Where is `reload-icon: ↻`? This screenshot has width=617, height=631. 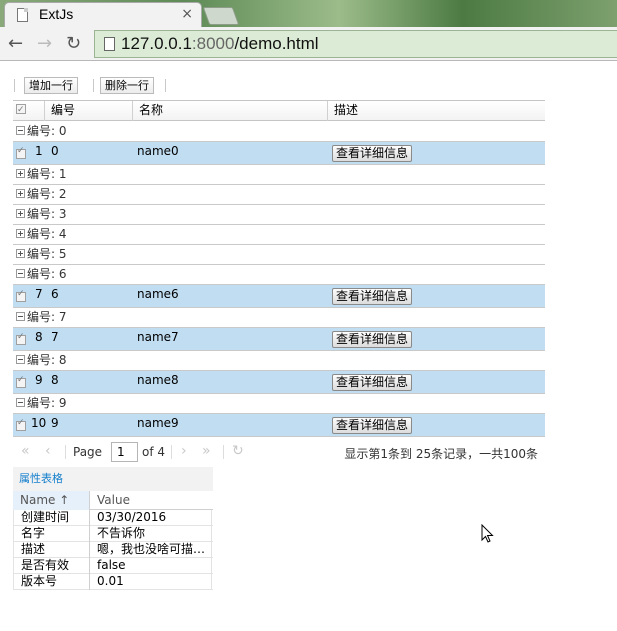
reload-icon: ↻ is located at coordinates (73, 43).